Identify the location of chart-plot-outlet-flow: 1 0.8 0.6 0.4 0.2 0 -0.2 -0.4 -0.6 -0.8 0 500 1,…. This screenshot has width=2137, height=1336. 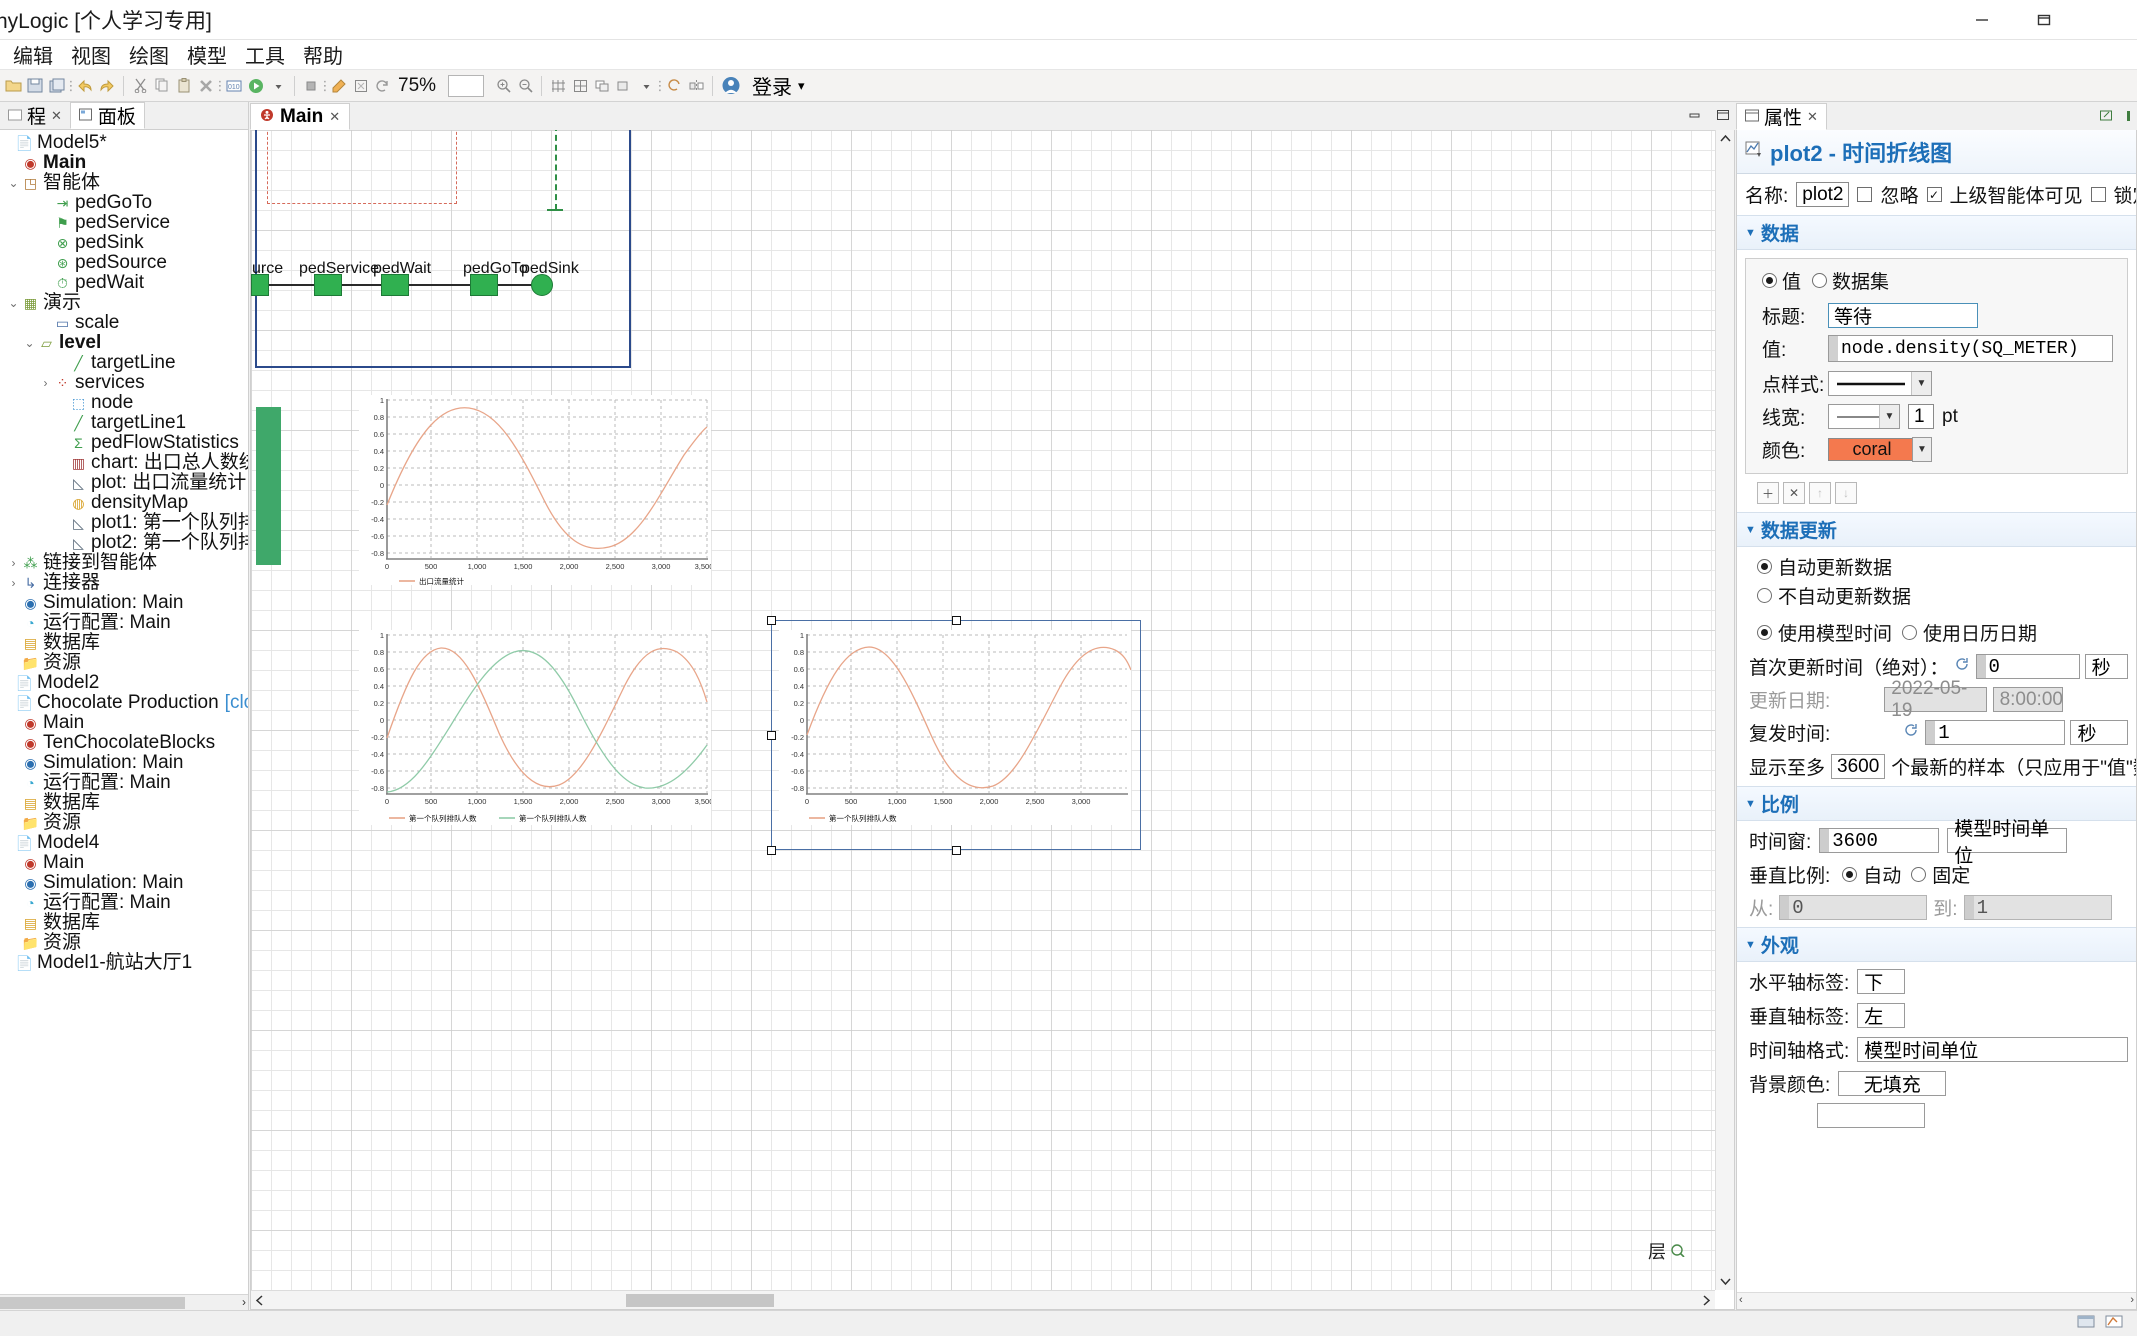
(536, 490).